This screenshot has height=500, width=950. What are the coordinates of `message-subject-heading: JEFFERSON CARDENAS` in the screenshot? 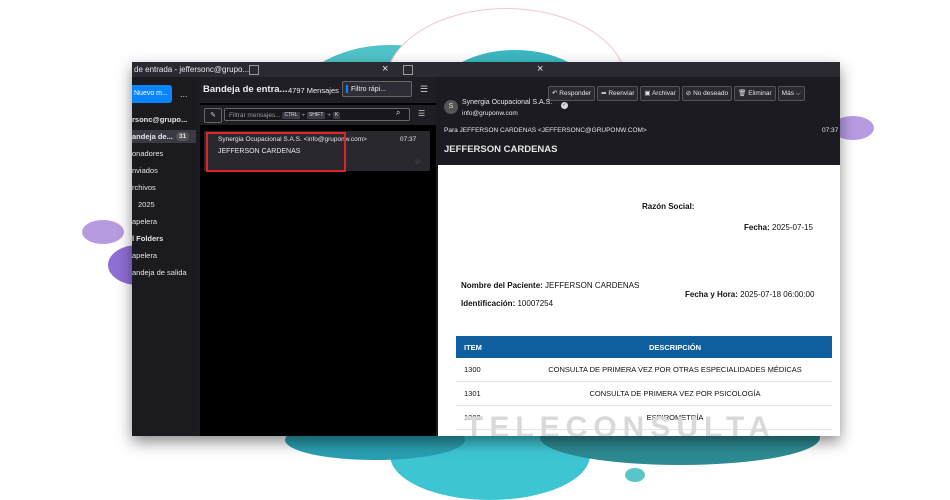 It's located at (501, 149).